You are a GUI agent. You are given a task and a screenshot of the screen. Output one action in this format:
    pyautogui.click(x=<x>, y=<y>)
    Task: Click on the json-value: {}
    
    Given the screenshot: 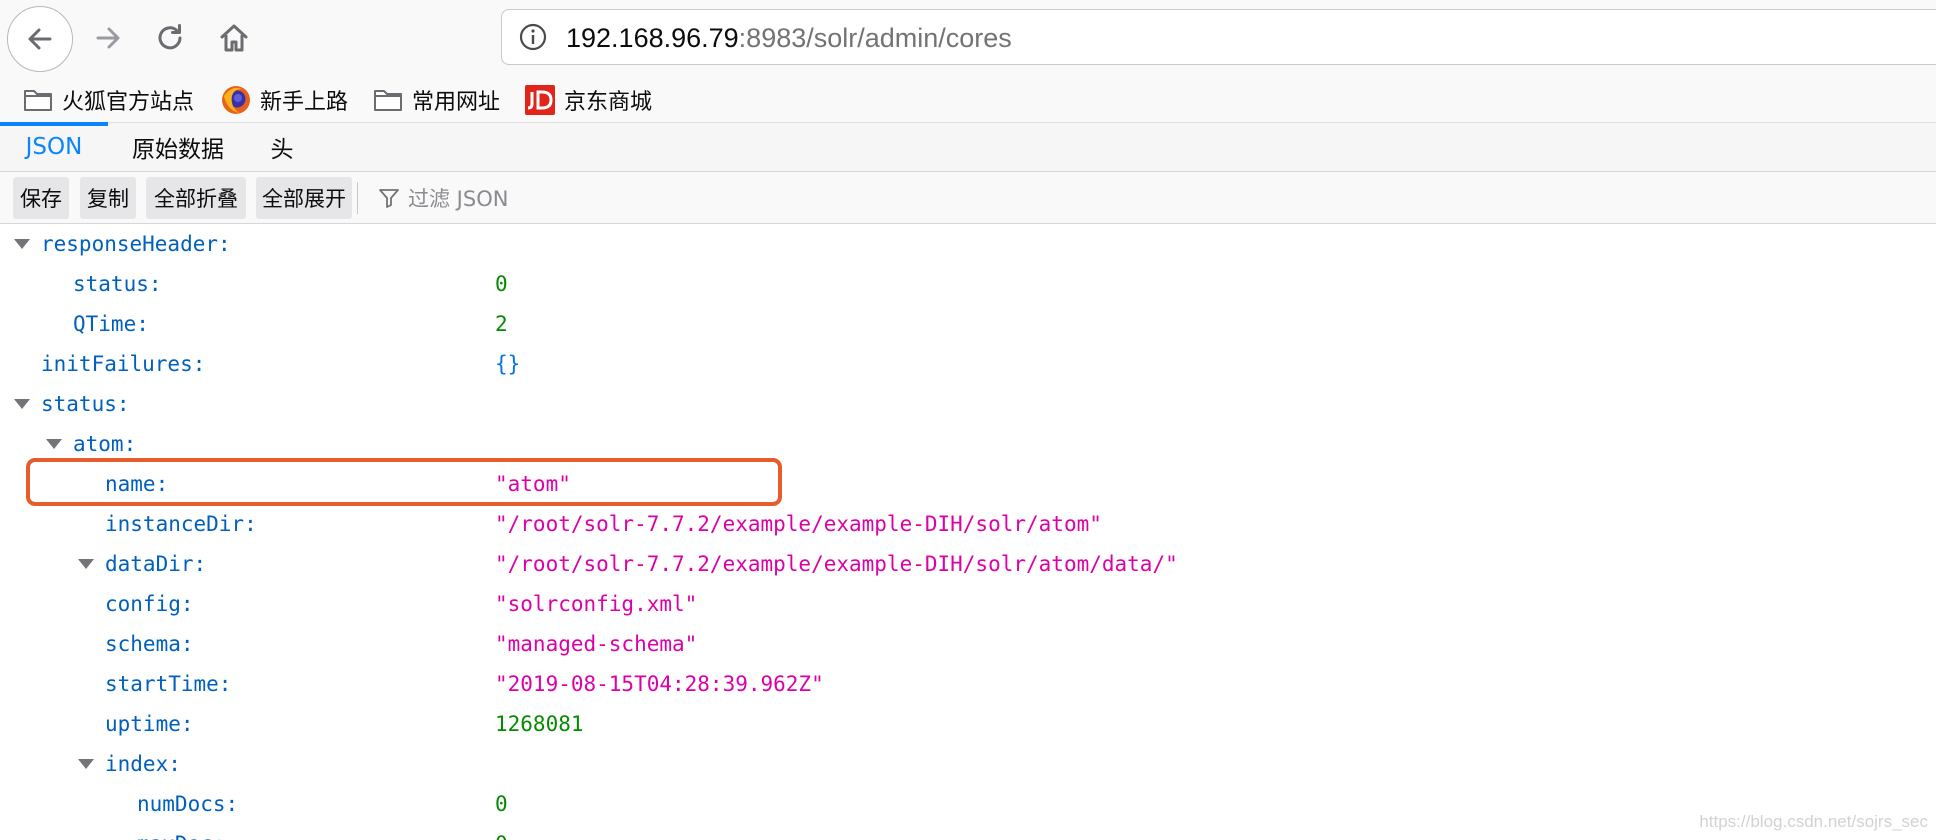 What is the action you would take?
    pyautogui.click(x=508, y=364)
    